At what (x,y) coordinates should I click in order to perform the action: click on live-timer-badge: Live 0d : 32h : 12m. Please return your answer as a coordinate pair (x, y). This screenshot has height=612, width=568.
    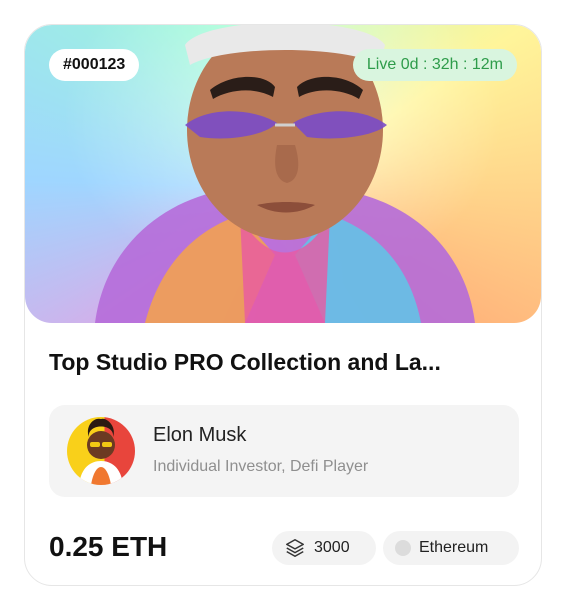
    Looking at the image, I should click on (434, 65).